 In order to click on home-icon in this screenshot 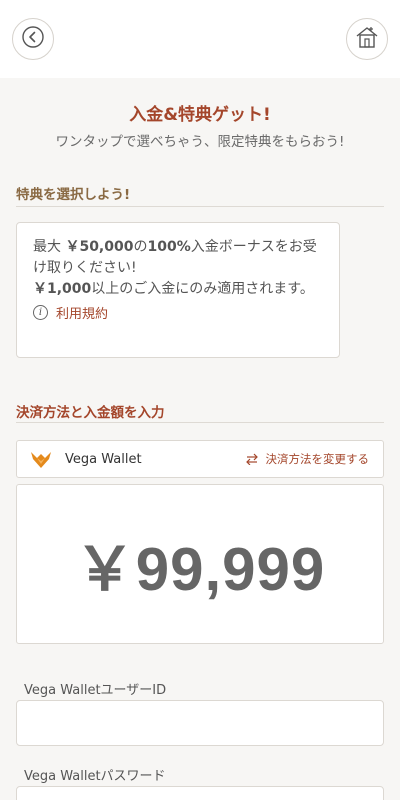, I will do `click(367, 39)`.